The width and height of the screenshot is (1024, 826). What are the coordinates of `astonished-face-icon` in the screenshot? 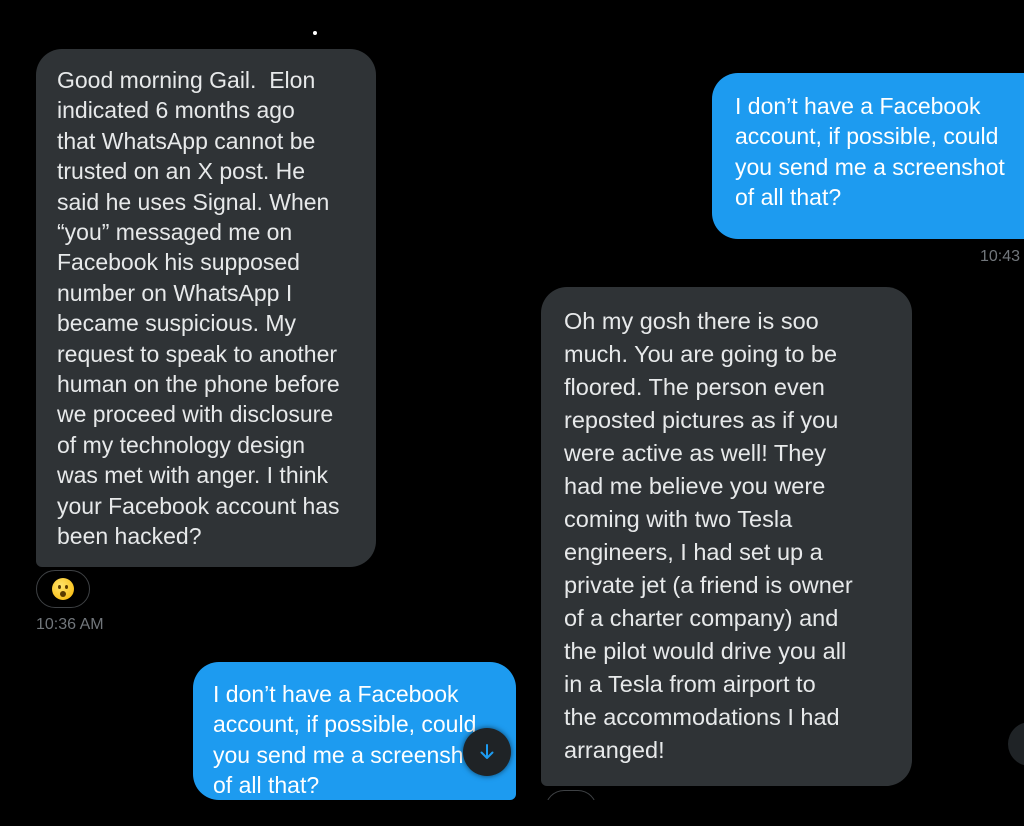 It's located at (63, 589).